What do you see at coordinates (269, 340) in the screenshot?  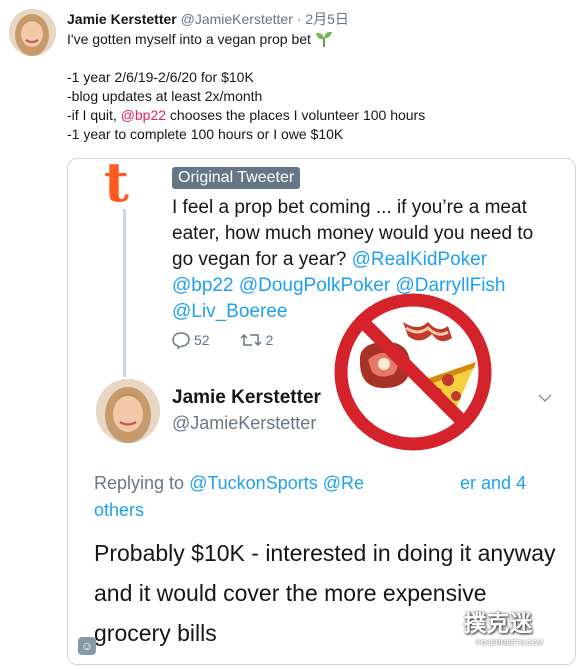 I see `retweet-count: 2` at bounding box center [269, 340].